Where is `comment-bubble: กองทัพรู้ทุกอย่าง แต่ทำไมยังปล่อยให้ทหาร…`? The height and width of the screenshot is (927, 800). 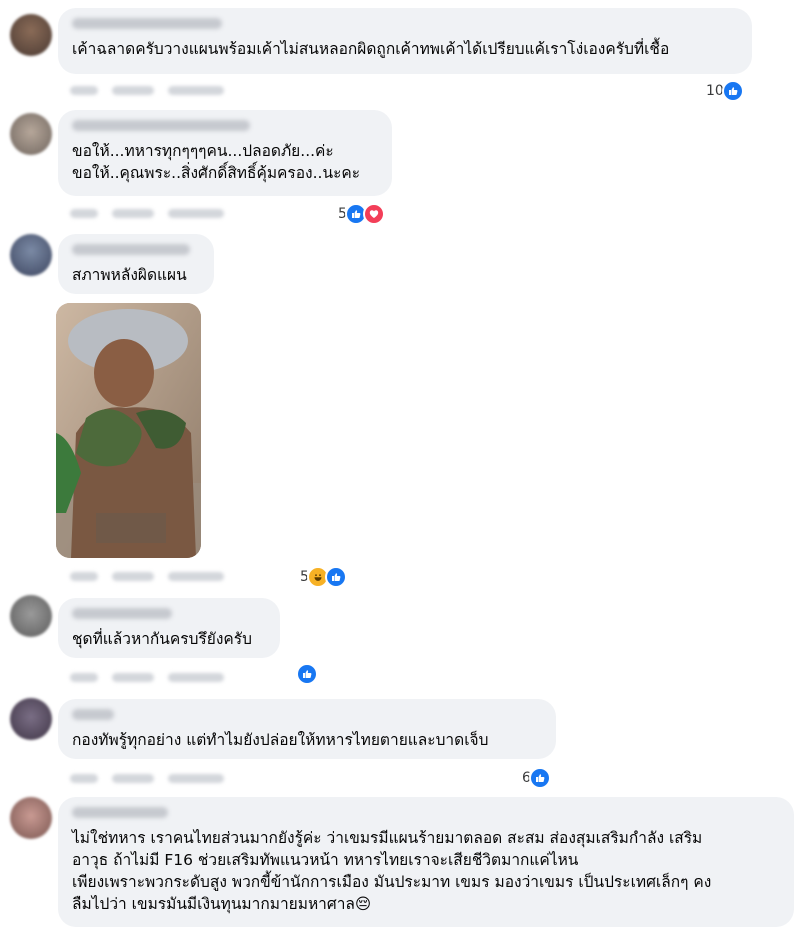 comment-bubble: กองทัพรู้ทุกอย่าง แต่ทำไมยังปล่อยให้ทหาร… is located at coordinates (307, 729).